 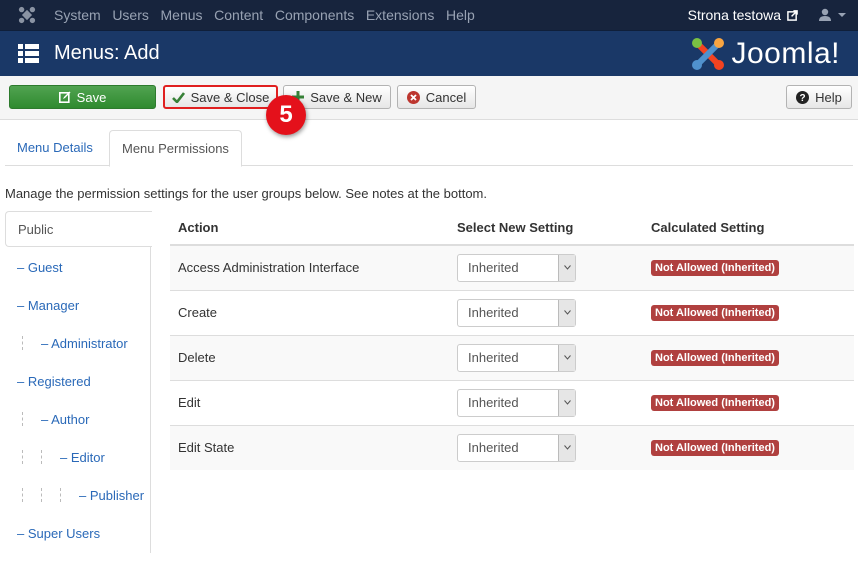 What do you see at coordinates (309, 403) in the screenshot?
I see `action-name: Edit` at bounding box center [309, 403].